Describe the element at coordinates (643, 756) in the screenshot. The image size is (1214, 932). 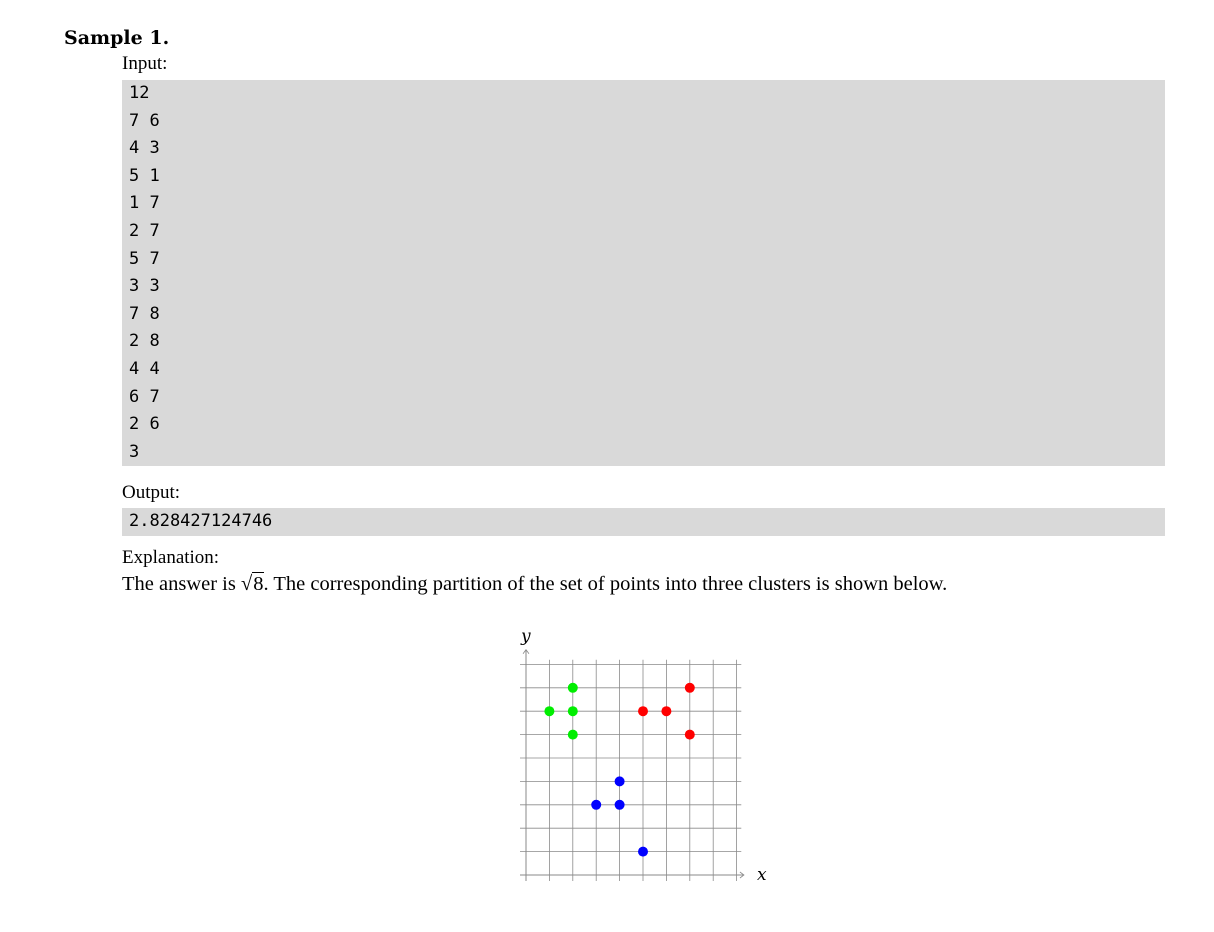
I see `cluster-scatter-plot: xy` at that location.